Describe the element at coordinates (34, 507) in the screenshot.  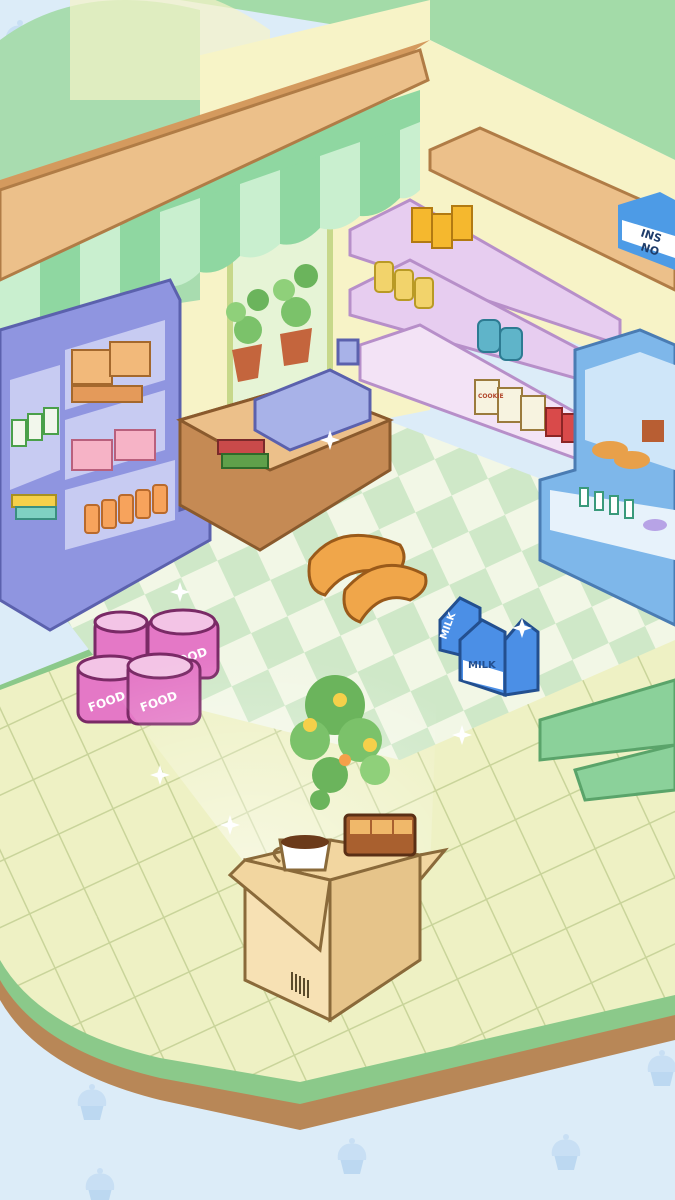
I see `candy-pile` at that location.